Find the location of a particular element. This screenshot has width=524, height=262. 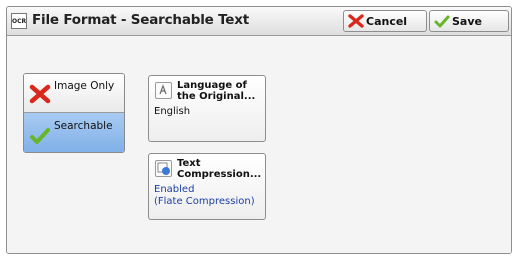

option-label: Searchable is located at coordinates (83, 126).